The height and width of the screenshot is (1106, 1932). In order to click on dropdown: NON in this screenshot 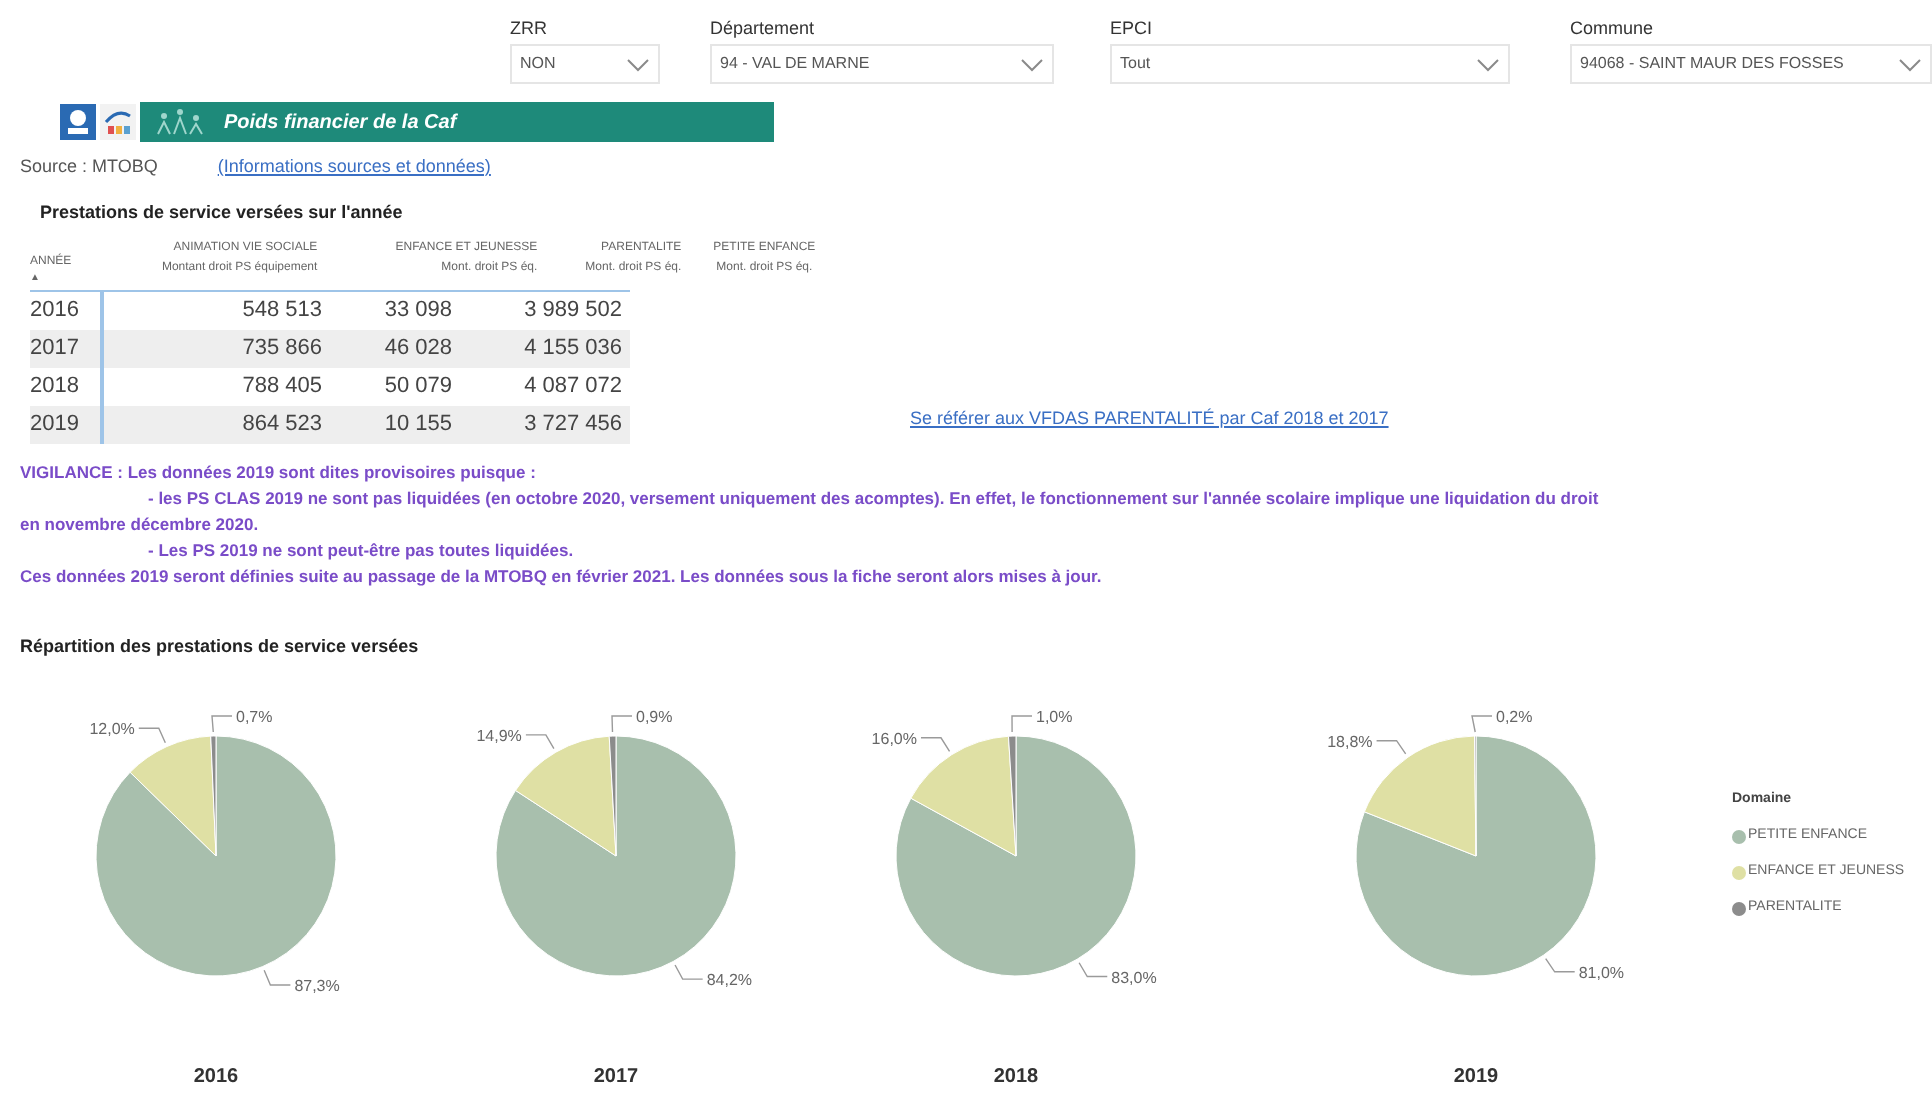, I will do `click(585, 64)`.